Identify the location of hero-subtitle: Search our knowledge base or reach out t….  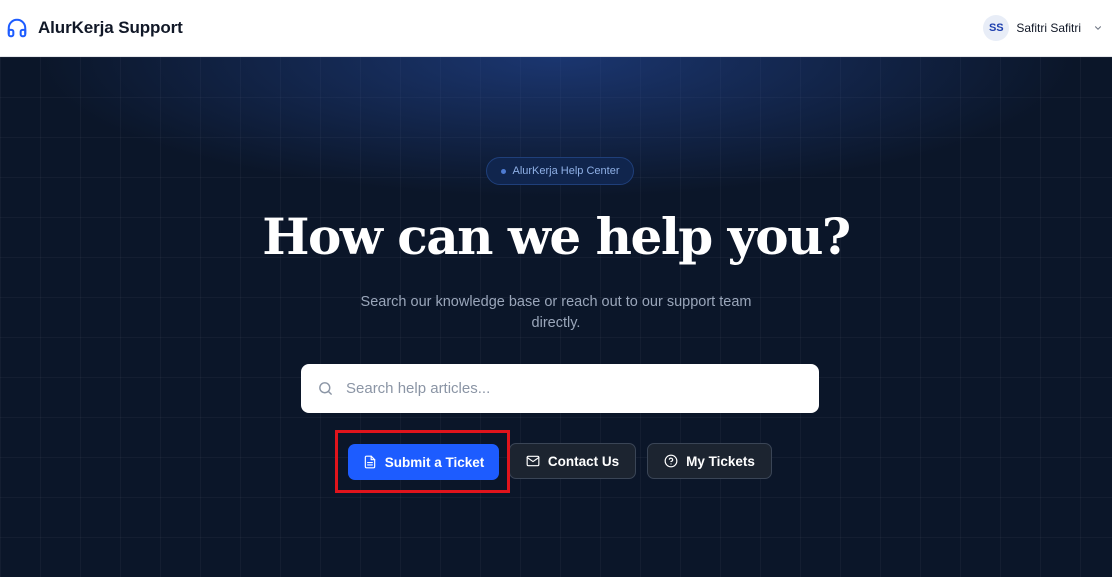
(556, 312).